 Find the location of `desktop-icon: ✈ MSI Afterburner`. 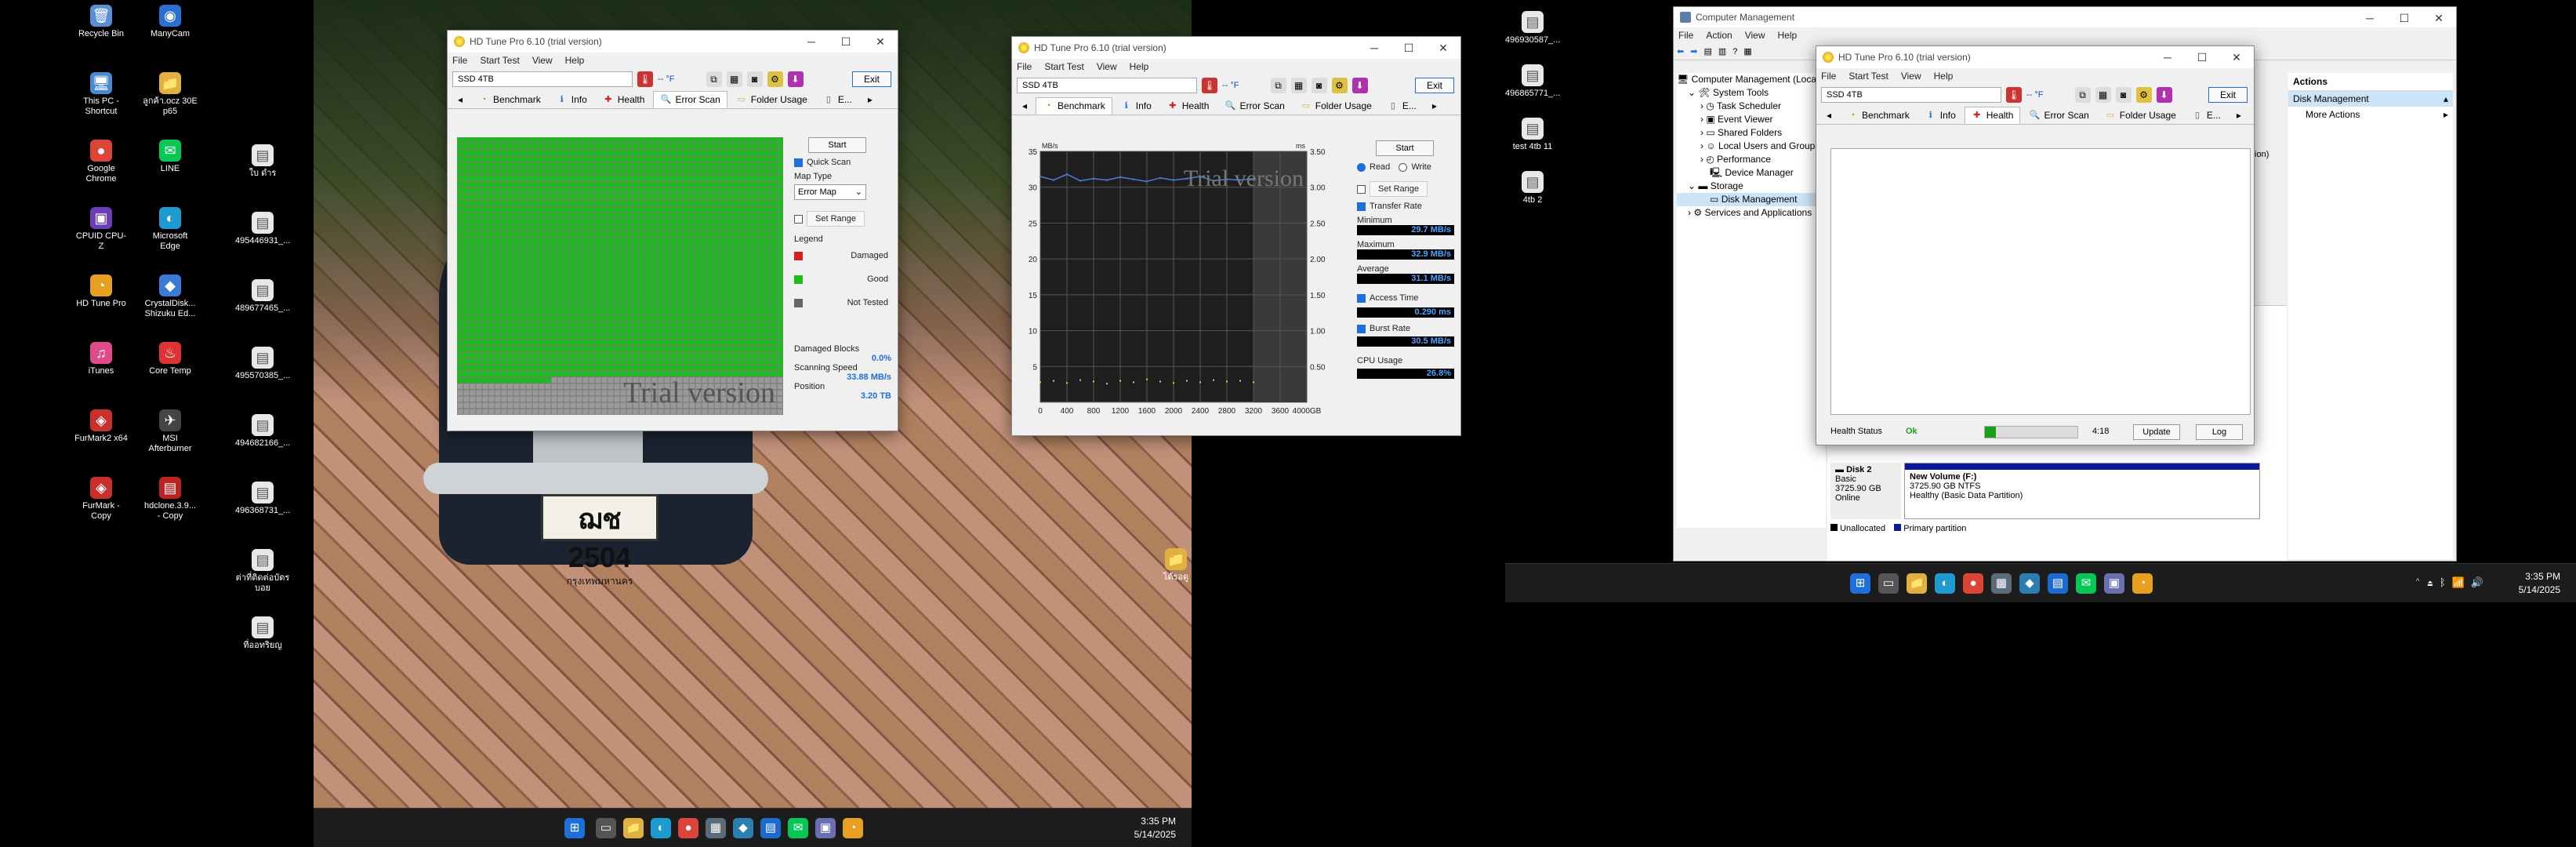

desktop-icon: ✈ MSI Afterburner is located at coordinates (170, 430).